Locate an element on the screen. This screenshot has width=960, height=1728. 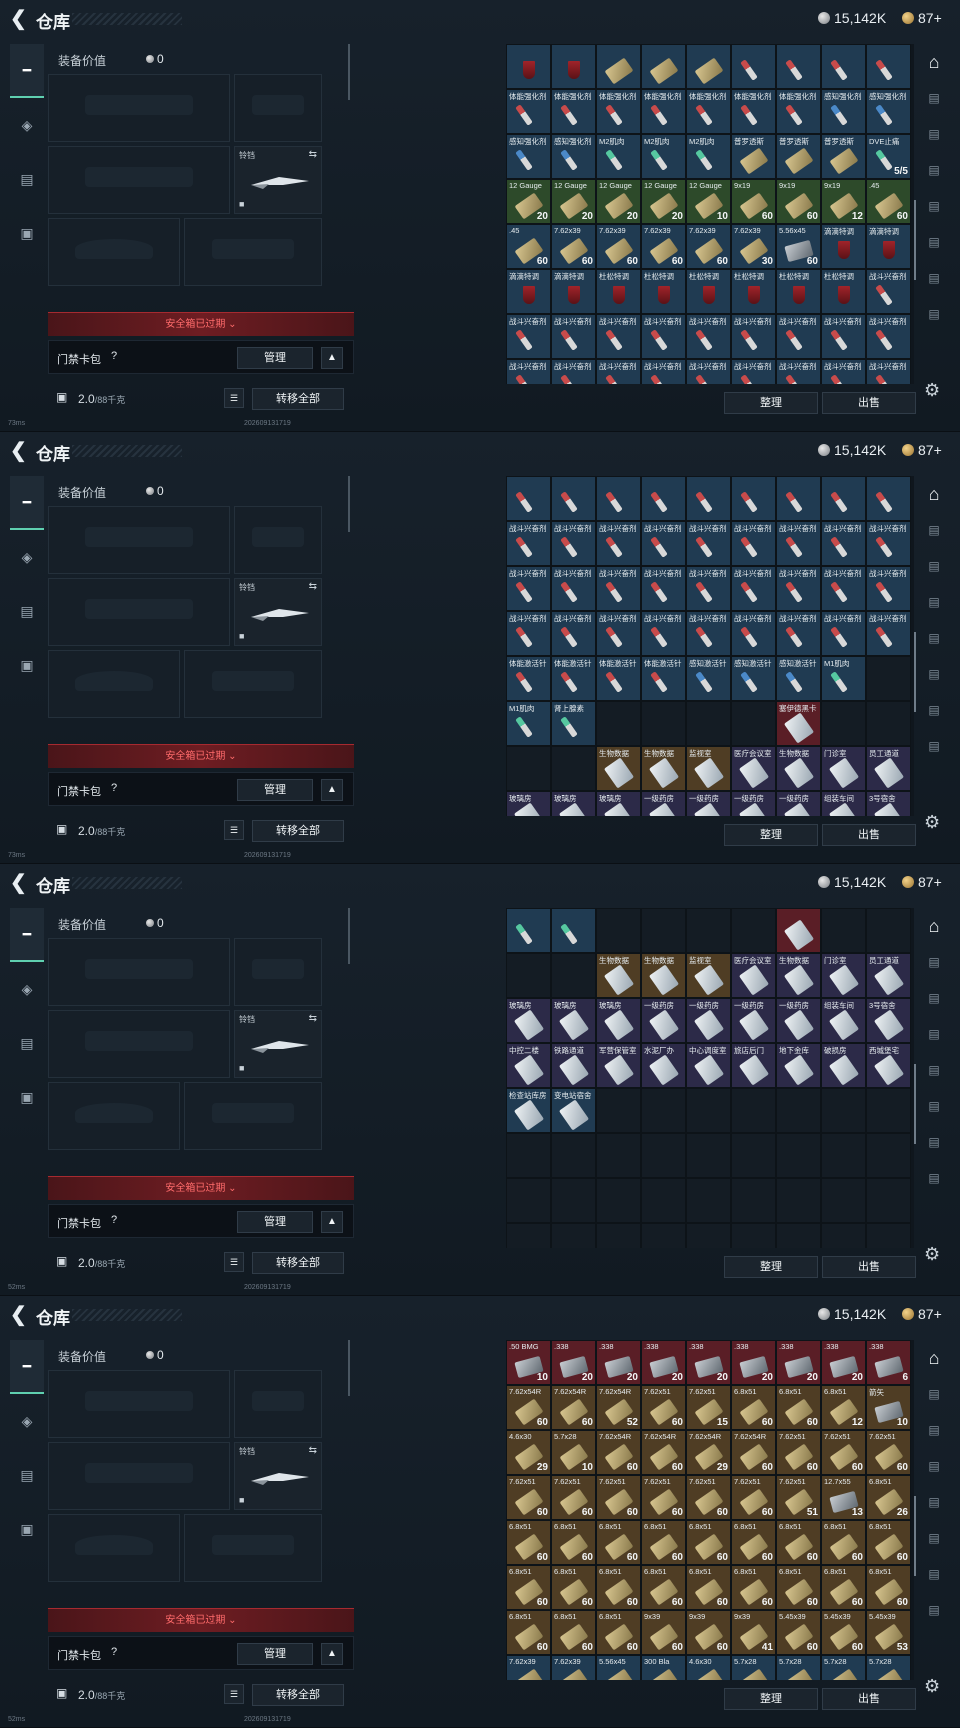
inventory-cell: M2肌肉 is located at coordinates (663, 156).